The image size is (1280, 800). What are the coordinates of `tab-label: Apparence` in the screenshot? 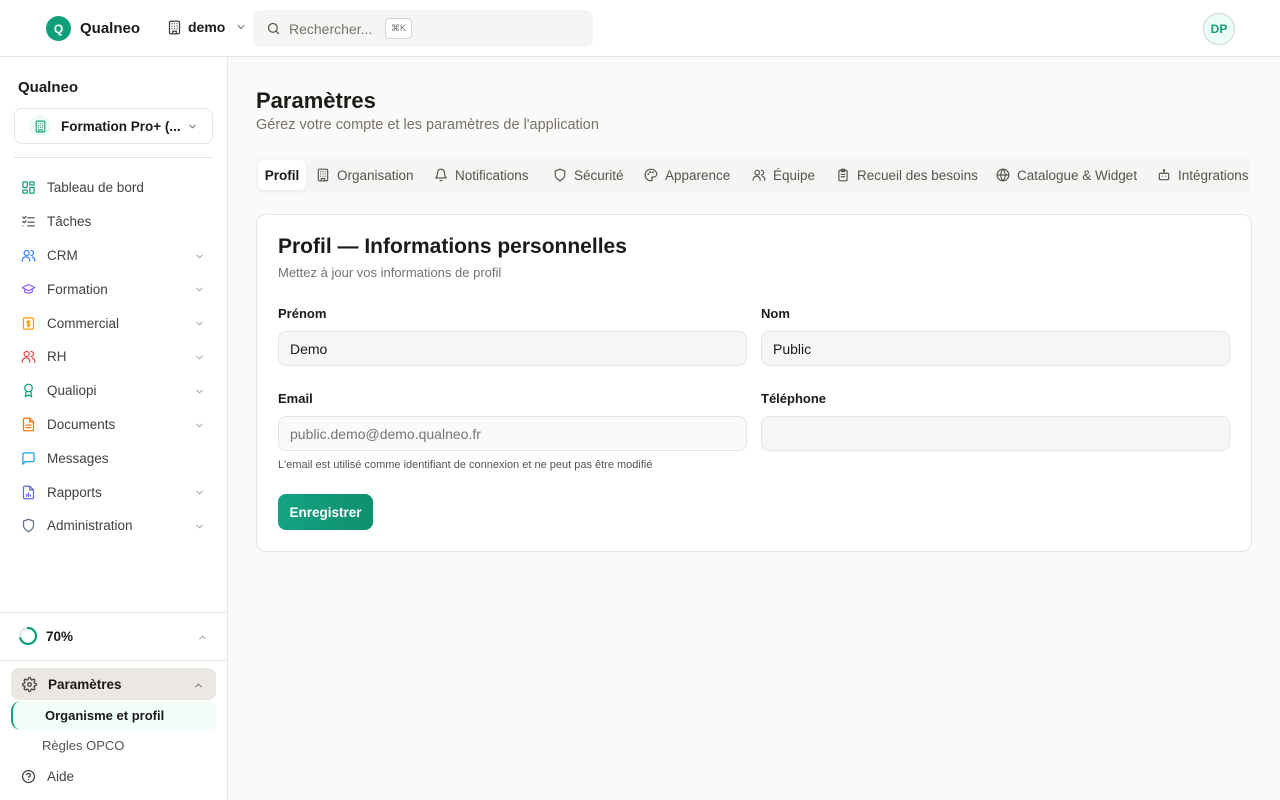 It's located at (698, 175).